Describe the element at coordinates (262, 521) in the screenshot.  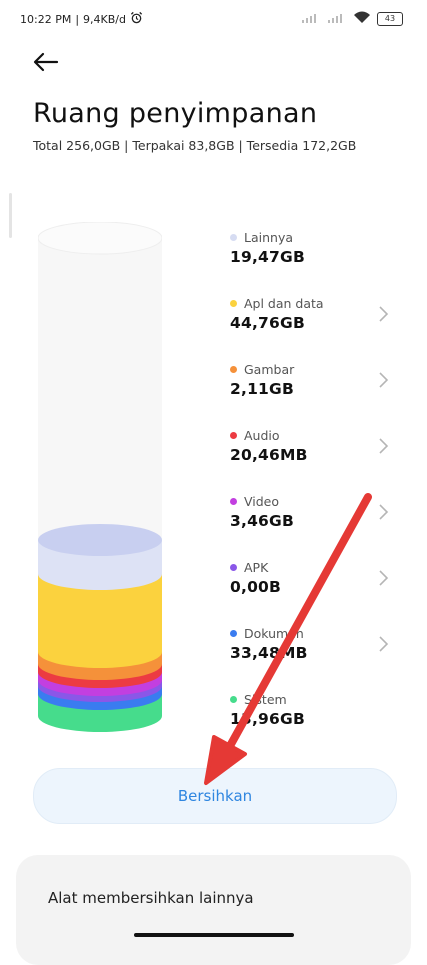
I see `category-value: 3,46GB` at that location.